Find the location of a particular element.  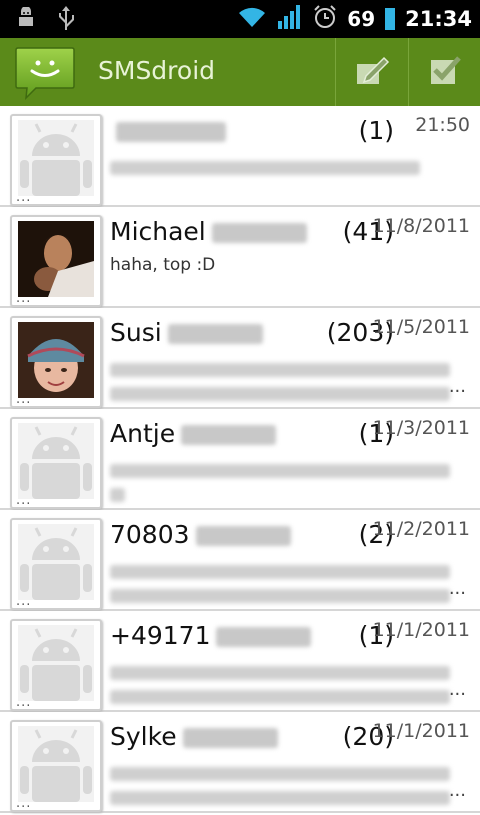

contact-name: +49171 is located at coordinates (211, 635).